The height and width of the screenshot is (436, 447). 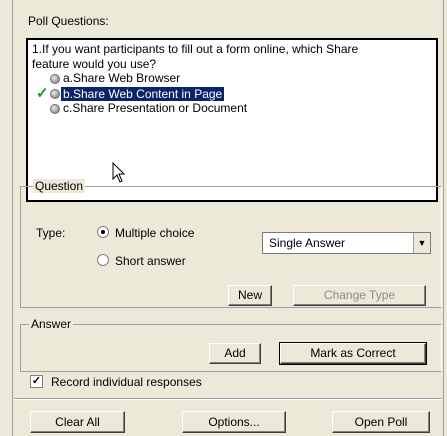 What do you see at coordinates (143, 94) in the screenshot?
I see `option-label-b: b.Share Web Content in Page` at bounding box center [143, 94].